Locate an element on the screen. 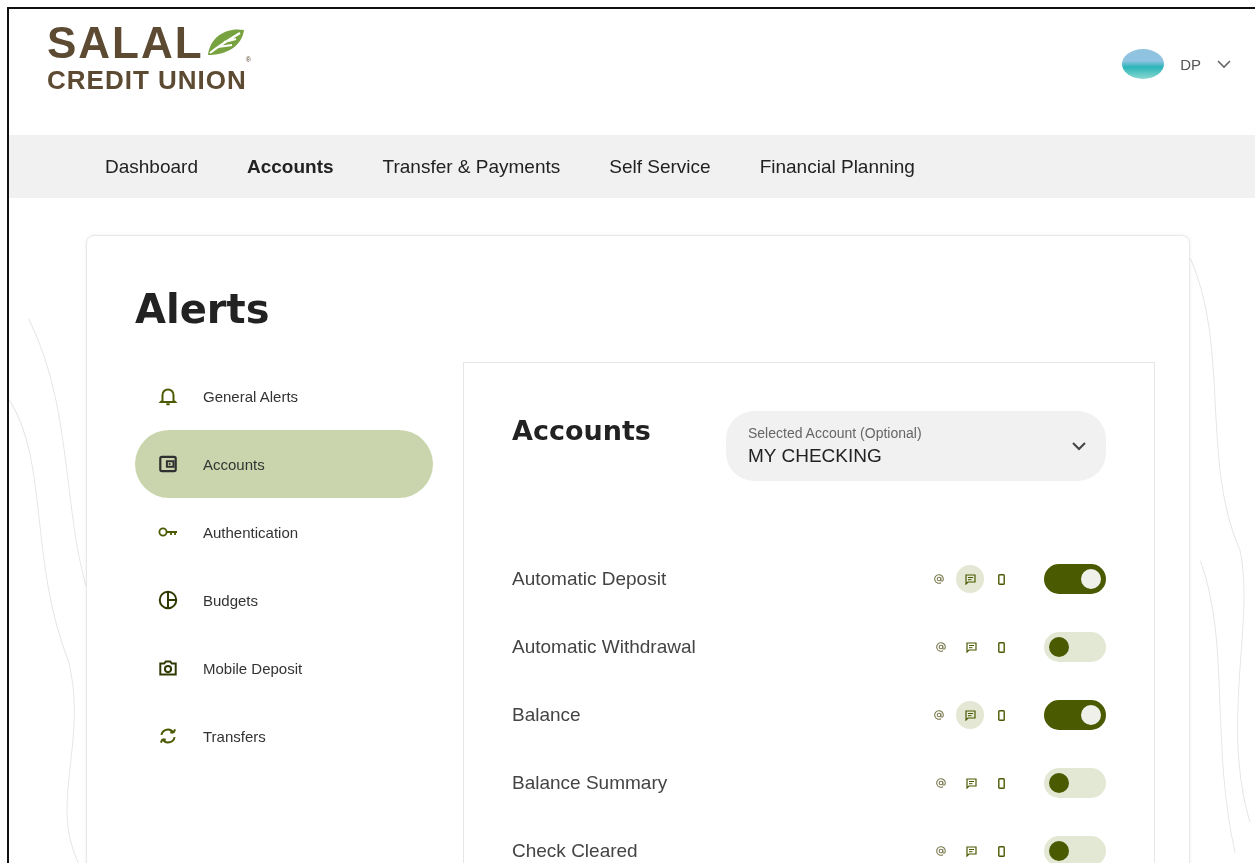  sidebar-item: Authentication is located at coordinates (284, 532).